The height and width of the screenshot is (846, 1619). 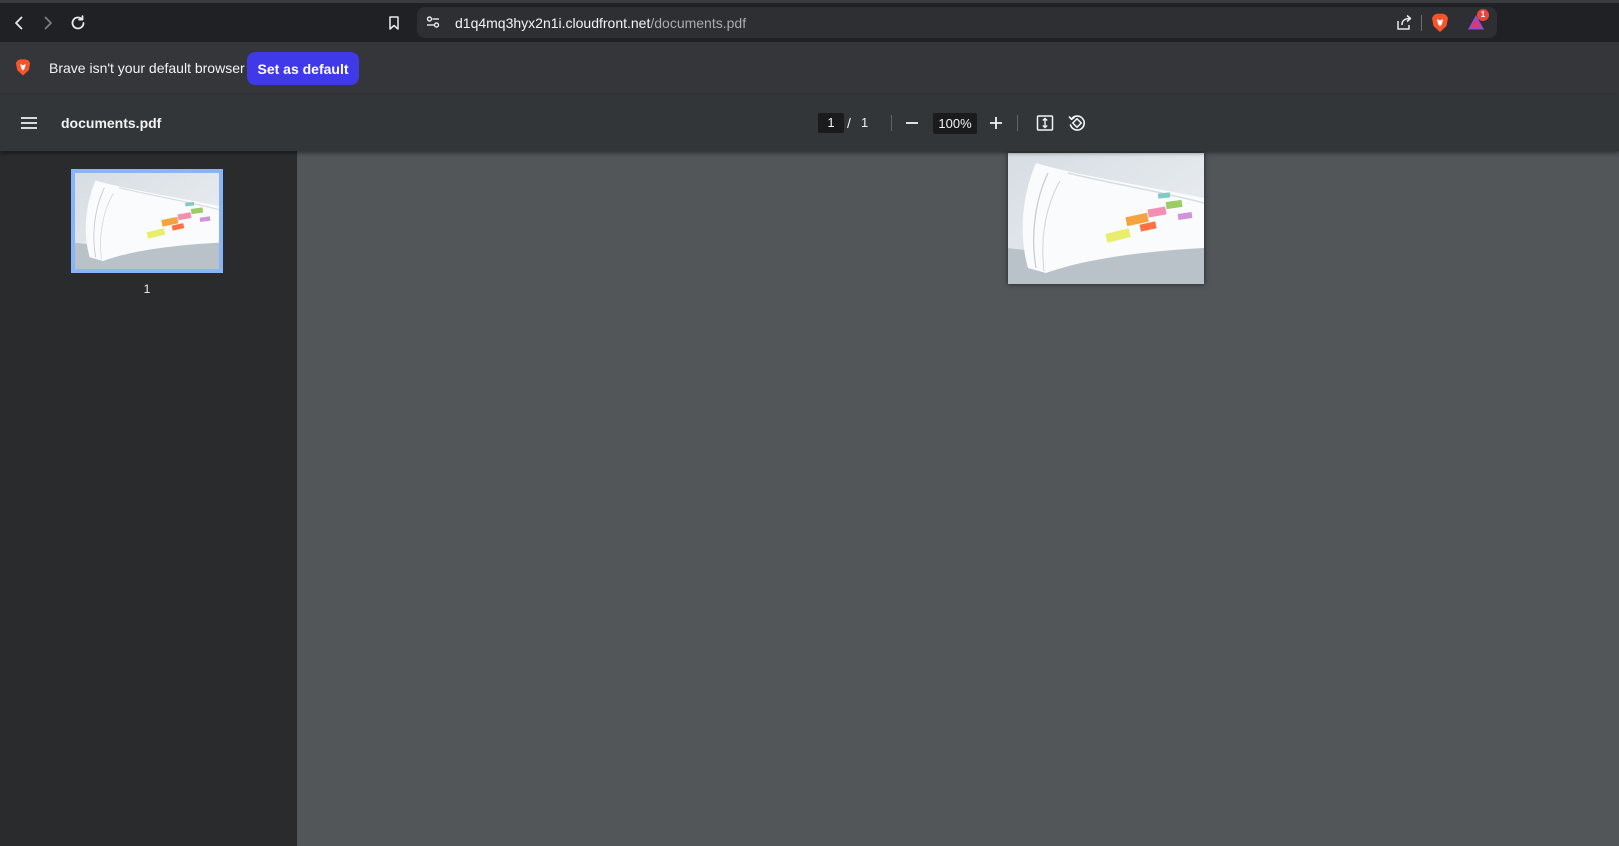 I want to click on back-icon, so click(x=19, y=23).